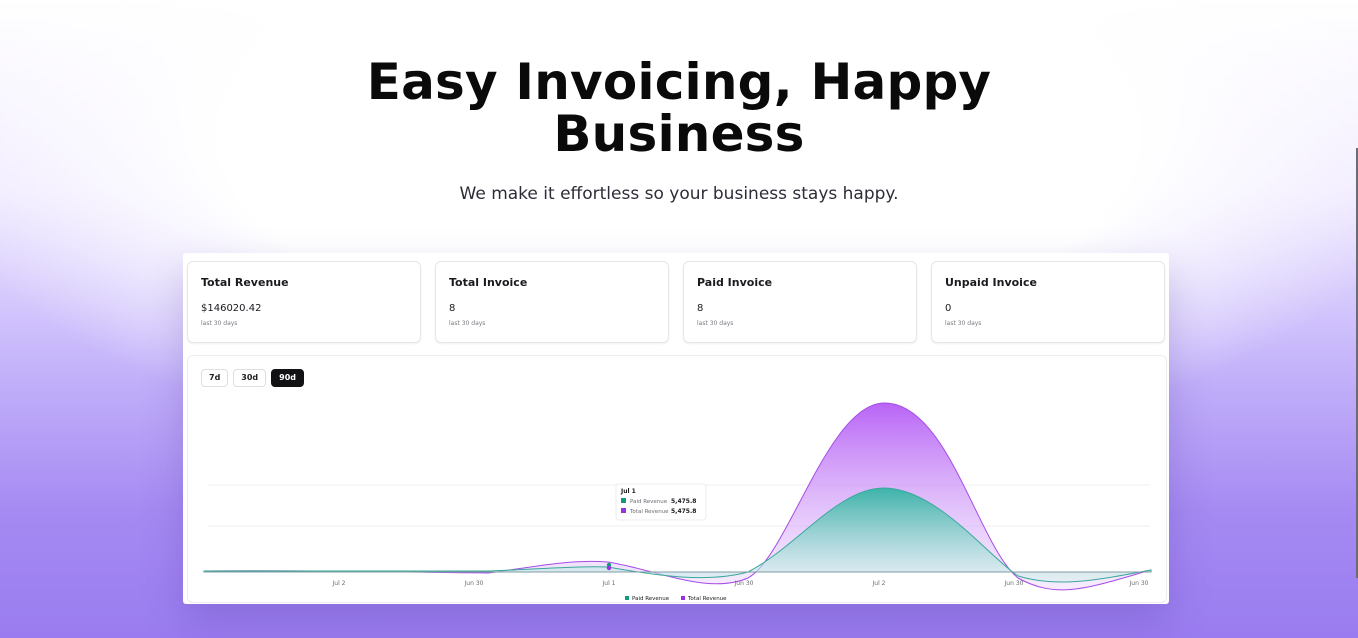  I want to click on stat-title: Unpaid Invoice, so click(991, 282).